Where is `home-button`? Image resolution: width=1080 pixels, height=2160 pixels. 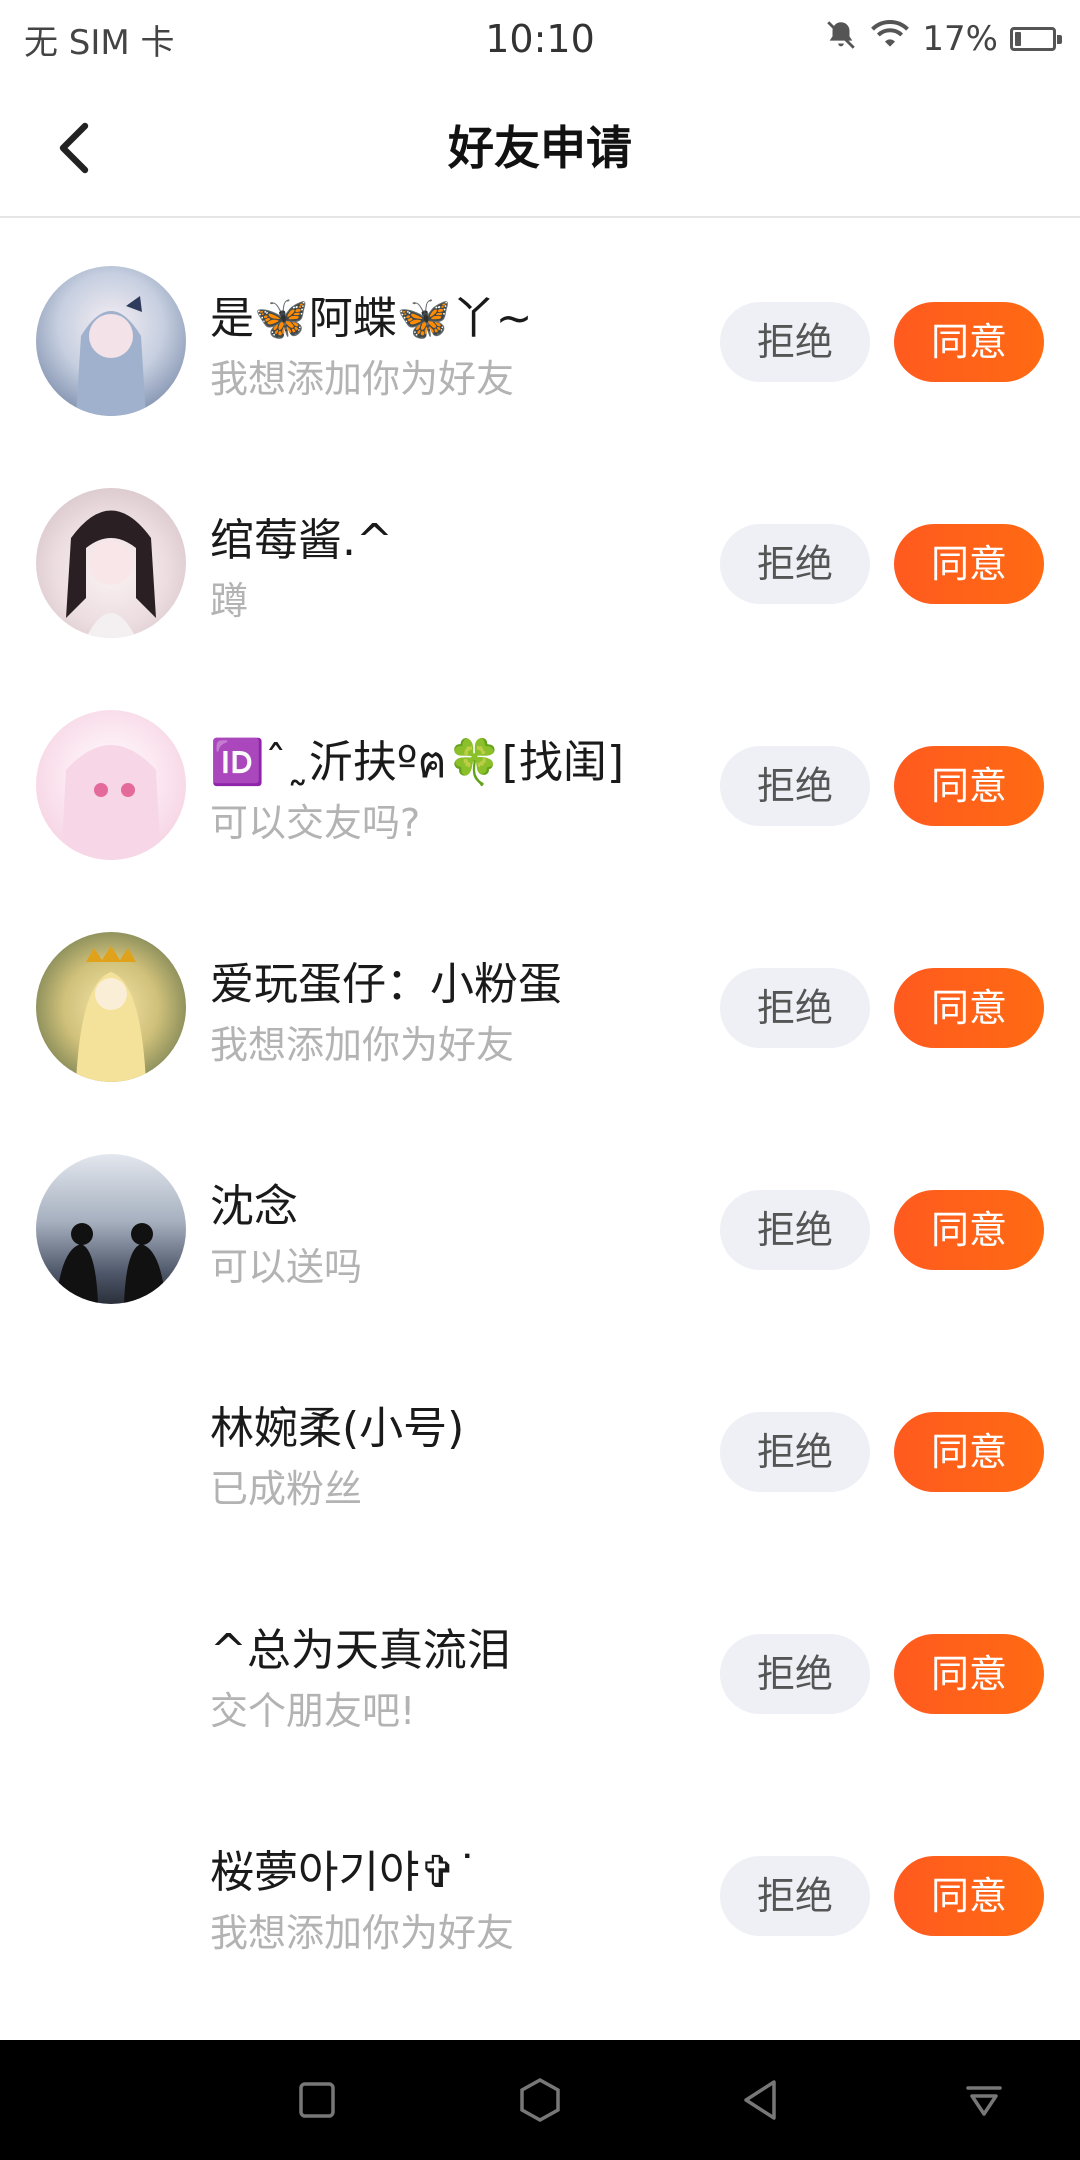
home-button is located at coordinates (540, 2100).